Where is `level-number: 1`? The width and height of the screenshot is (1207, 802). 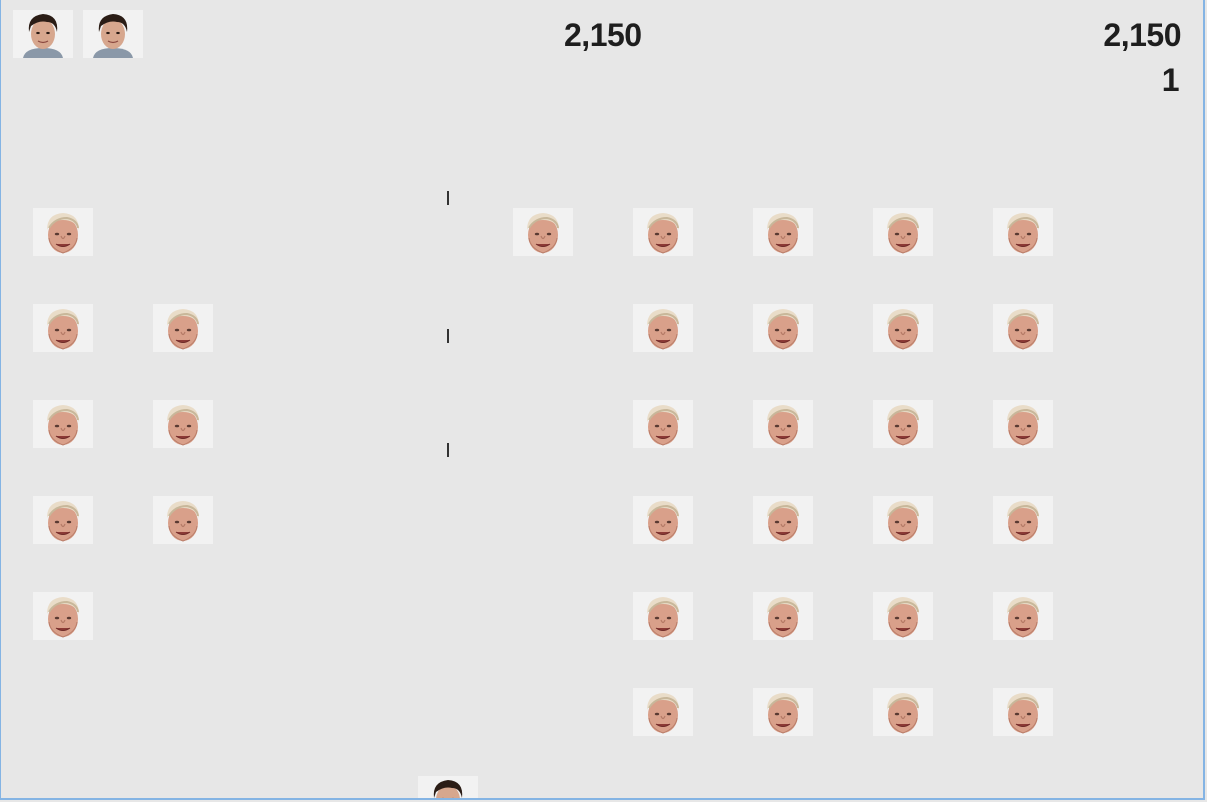 level-number: 1 is located at coordinates (1170, 80).